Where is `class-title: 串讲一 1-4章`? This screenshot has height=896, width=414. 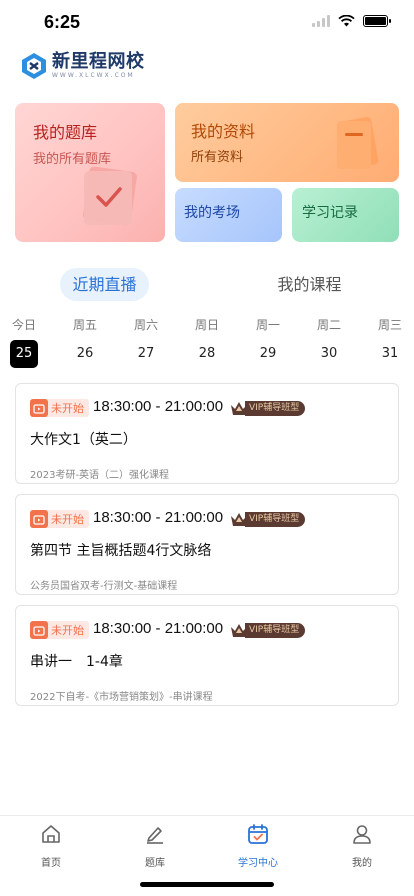 class-title: 串讲一 1-4章 is located at coordinates (76, 662).